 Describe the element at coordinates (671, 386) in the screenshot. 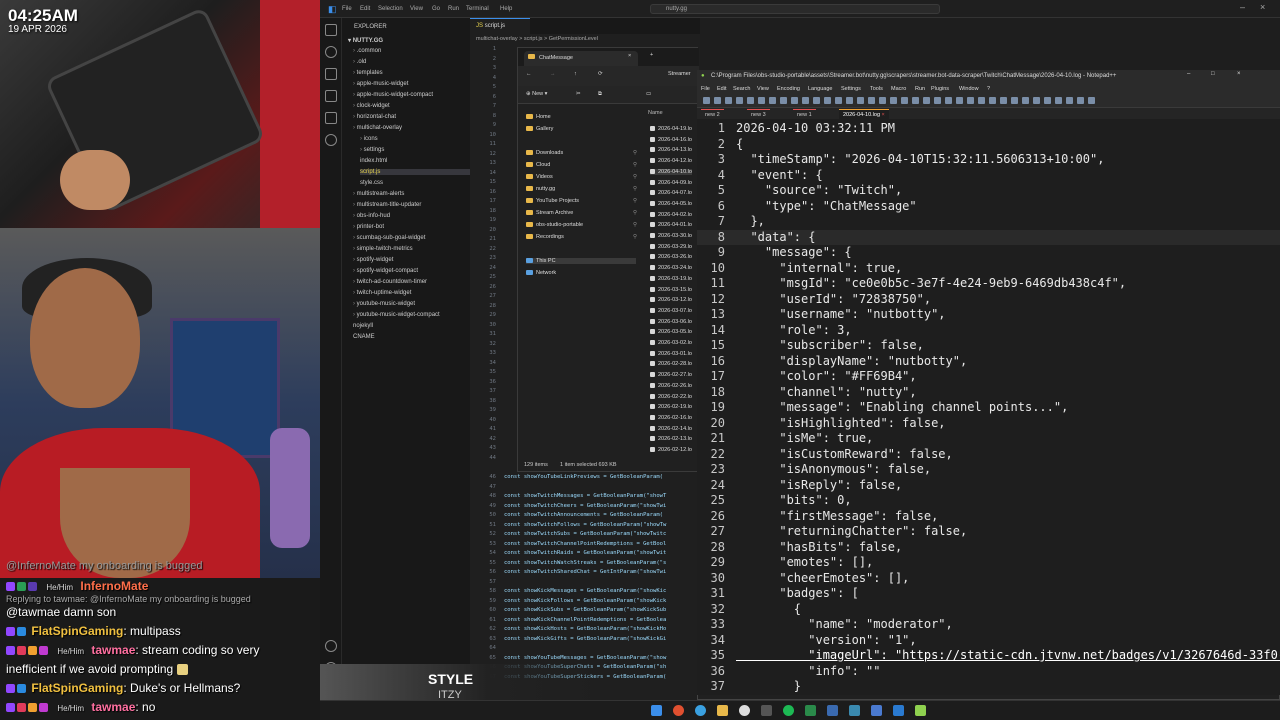

I see `file-row: 2026-02-26.lo` at that location.